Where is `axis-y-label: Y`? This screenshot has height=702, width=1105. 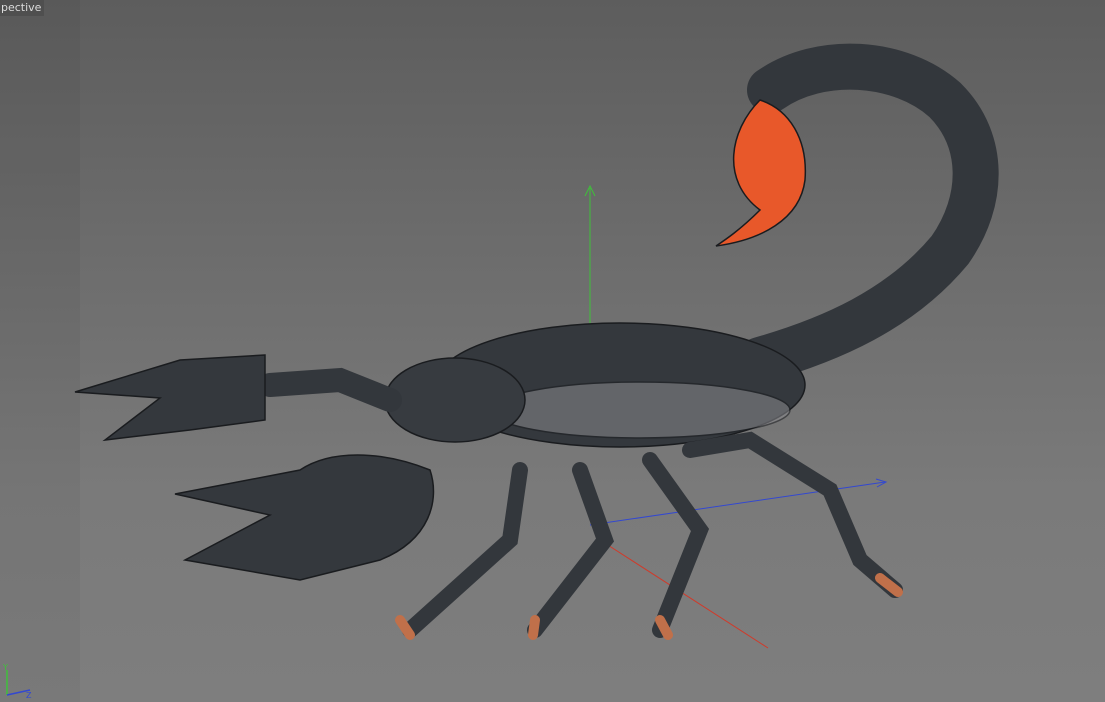
axis-y-label: Y is located at coordinates (5, 667).